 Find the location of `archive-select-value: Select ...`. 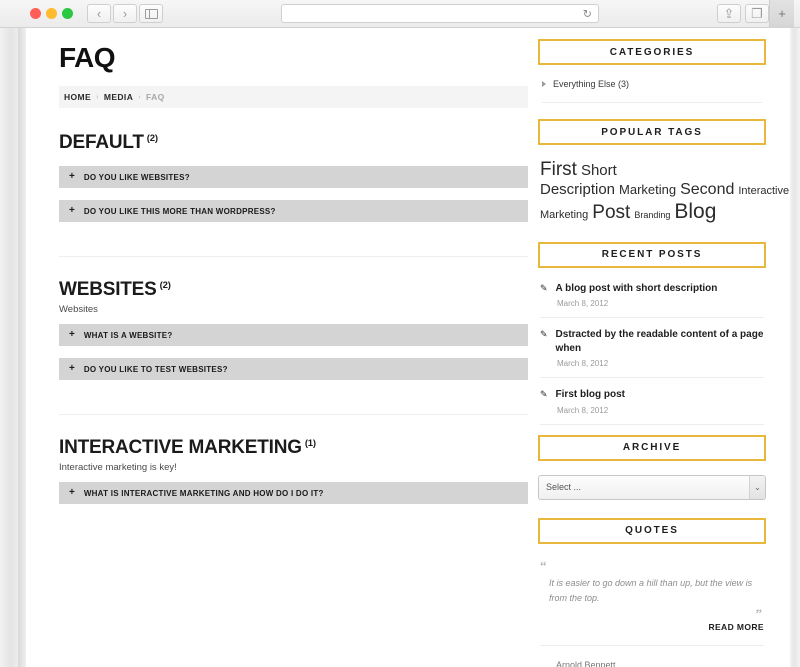

archive-select-value: Select ... is located at coordinates (564, 487).